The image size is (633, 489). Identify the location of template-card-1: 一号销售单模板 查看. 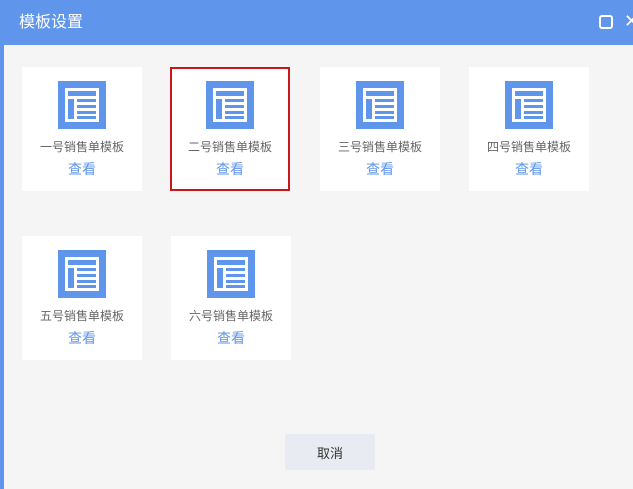
(82, 129).